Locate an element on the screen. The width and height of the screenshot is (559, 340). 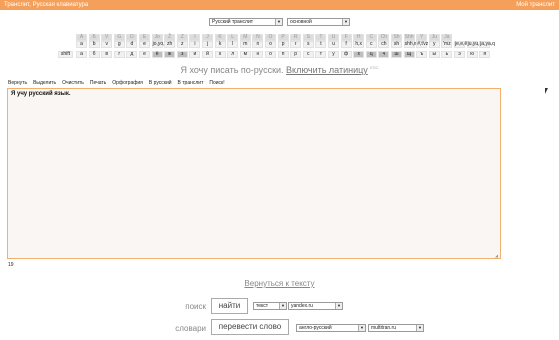
keyboard-key: а is located at coordinates (81, 54).